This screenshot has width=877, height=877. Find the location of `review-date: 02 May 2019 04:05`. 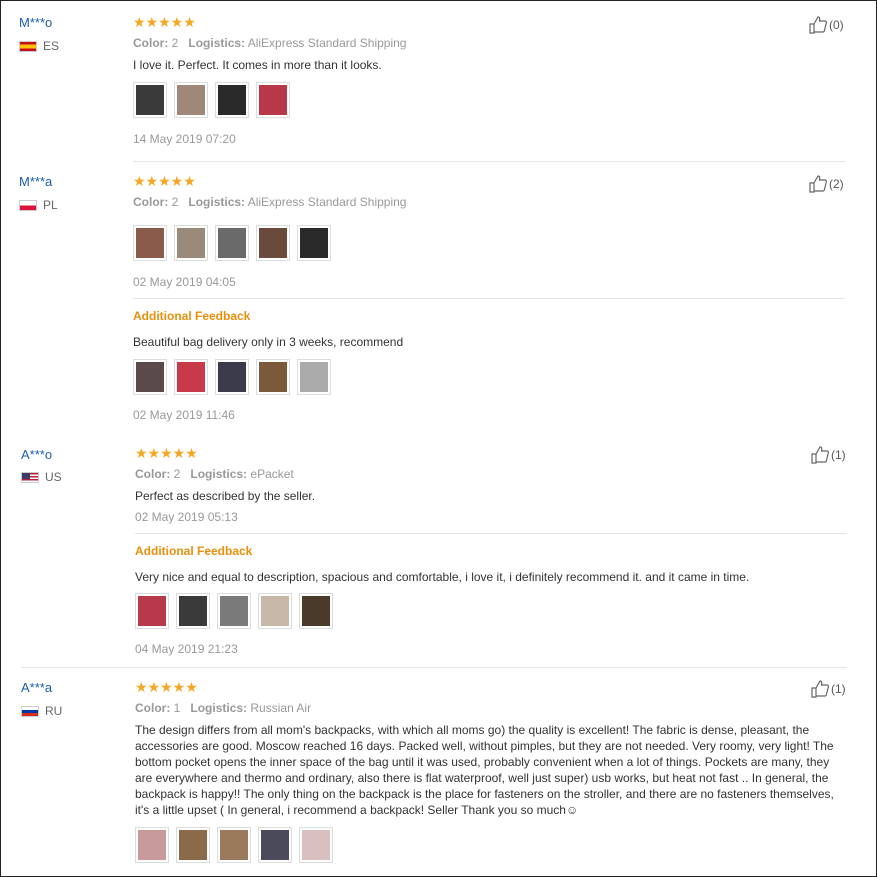

review-date: 02 May 2019 04:05 is located at coordinates (184, 282).